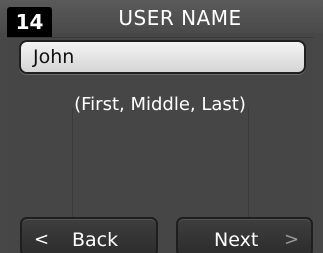 Image resolution: width=323 pixels, height=253 pixels. I want to click on back-arrow-icon: <, so click(42, 239).